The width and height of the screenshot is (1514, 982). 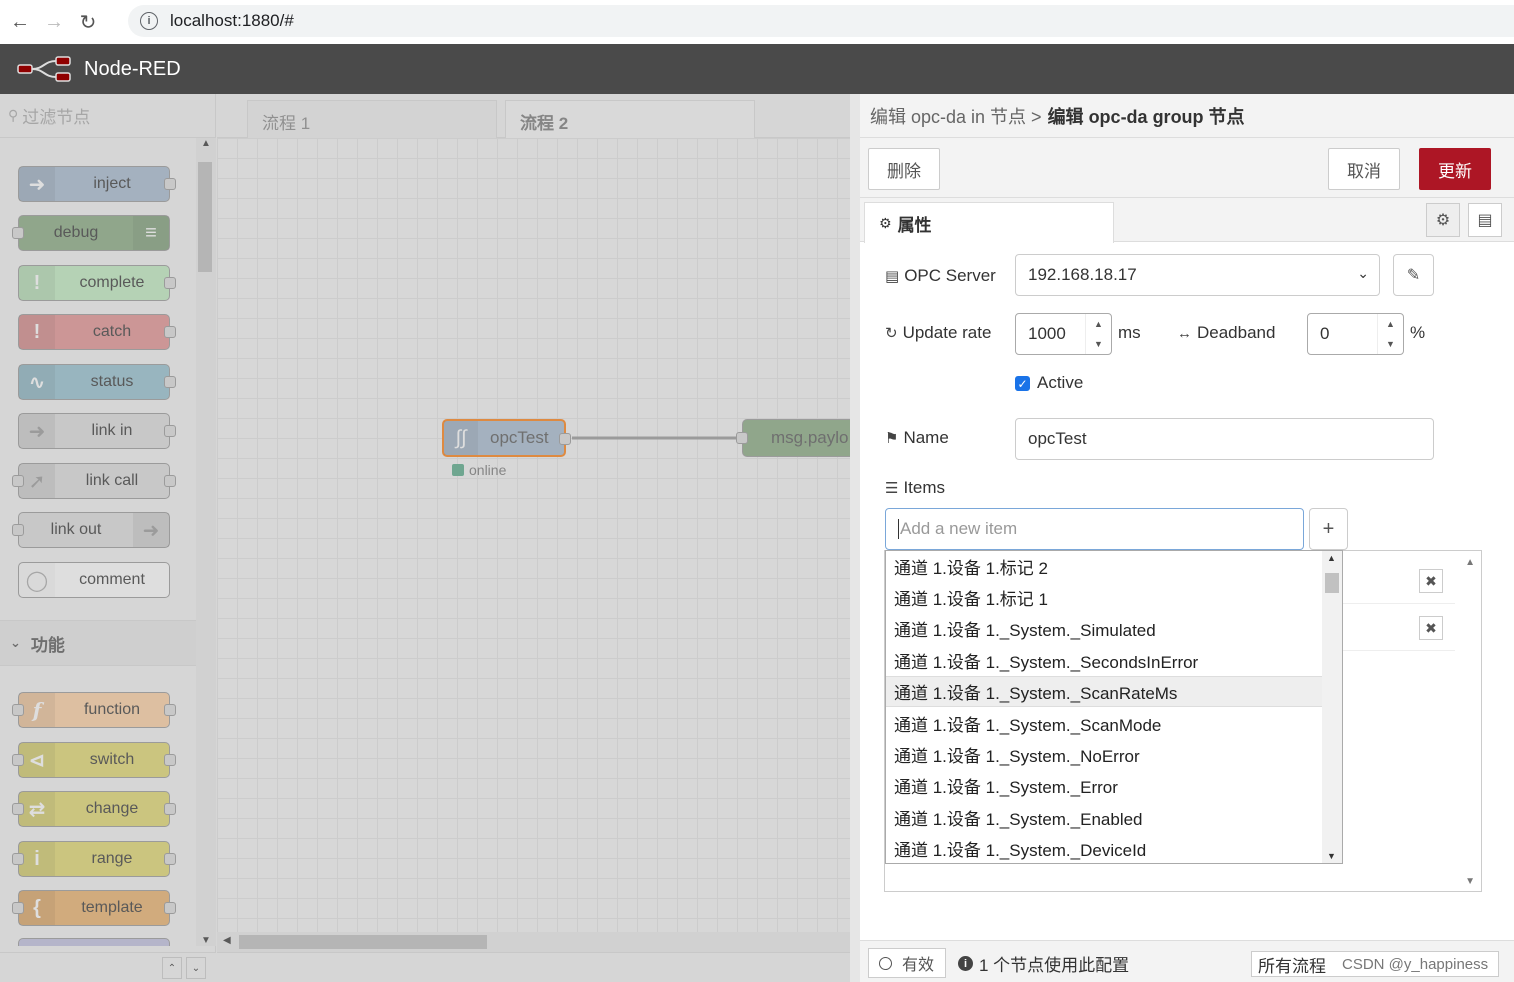 I want to click on name-input: opcTest, so click(x=1224, y=439).